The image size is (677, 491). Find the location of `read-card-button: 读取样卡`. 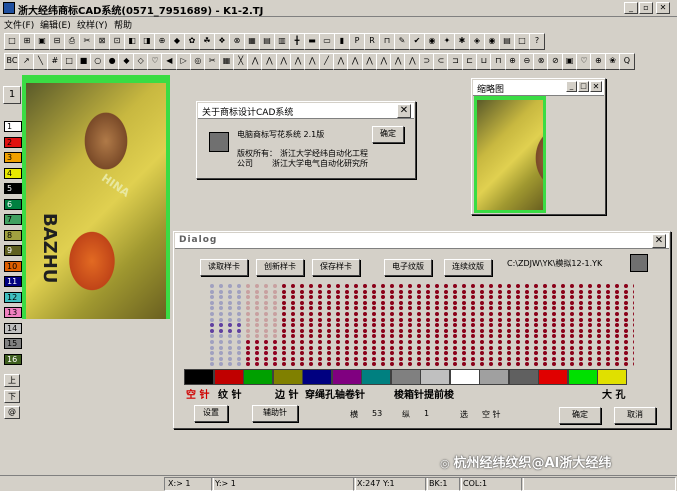

read-card-button: 读取样卡 is located at coordinates (224, 267).